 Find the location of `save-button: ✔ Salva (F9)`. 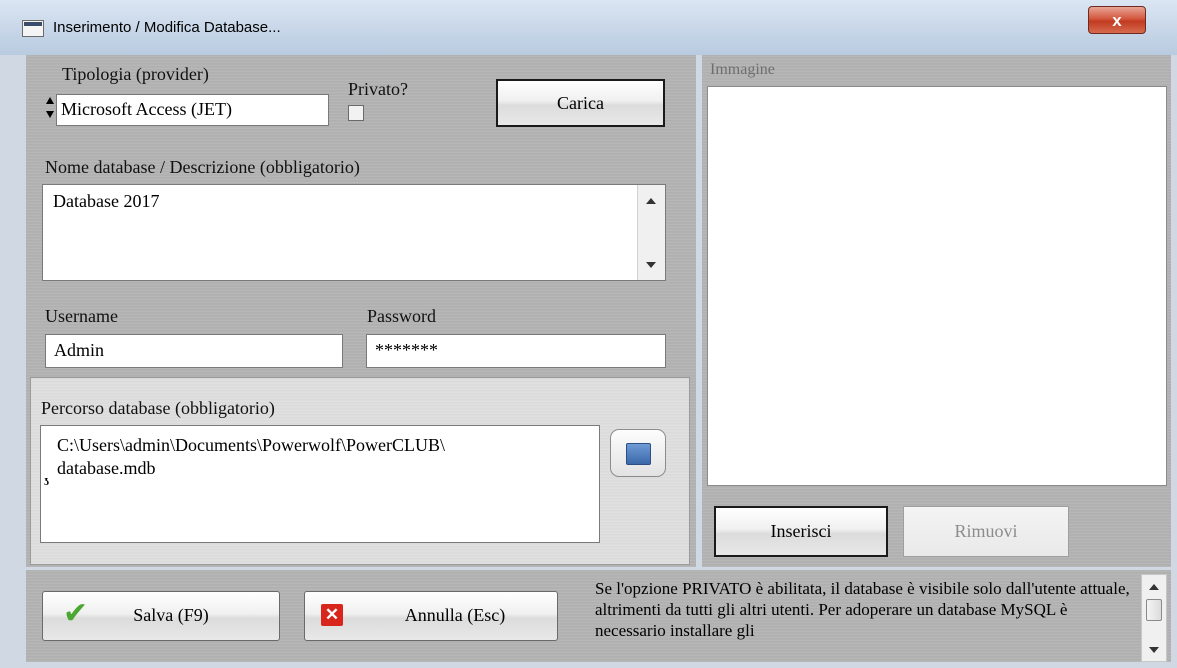

save-button: ✔ Salva (F9) is located at coordinates (161, 616).